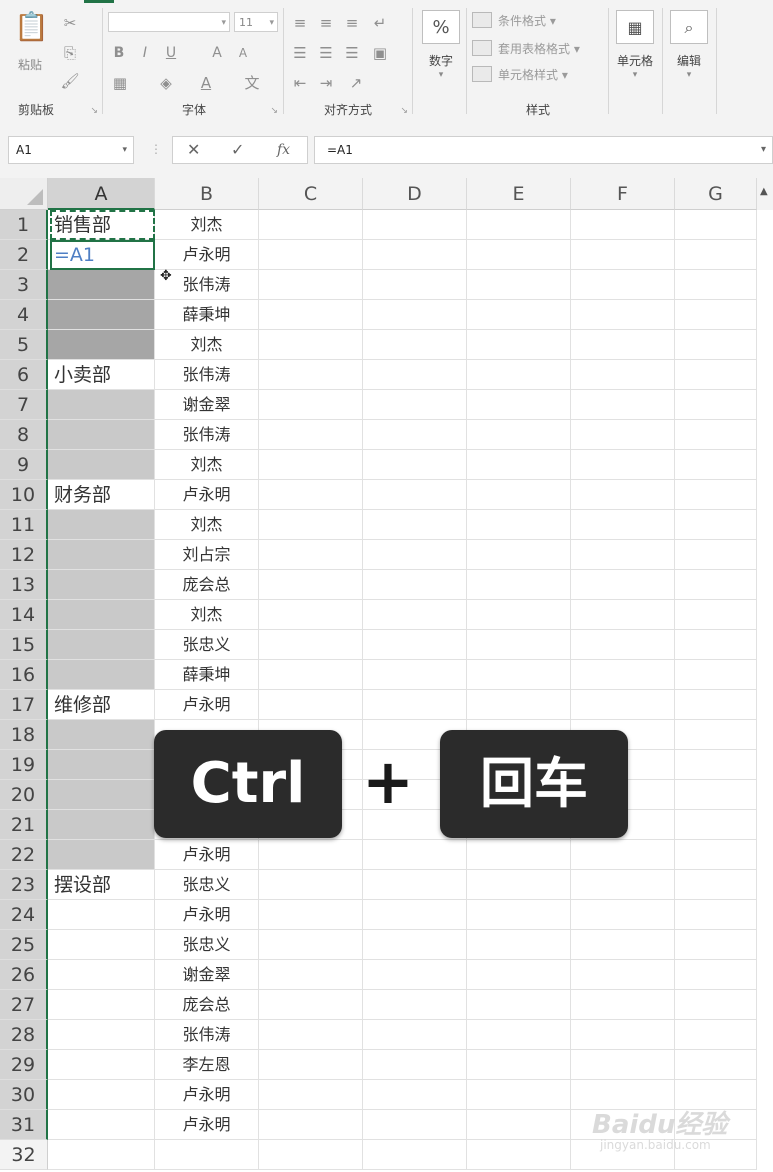 The image size is (773, 1172). Describe the element at coordinates (207, 465) in the screenshot. I see `cell-b9: 刘杰` at that location.